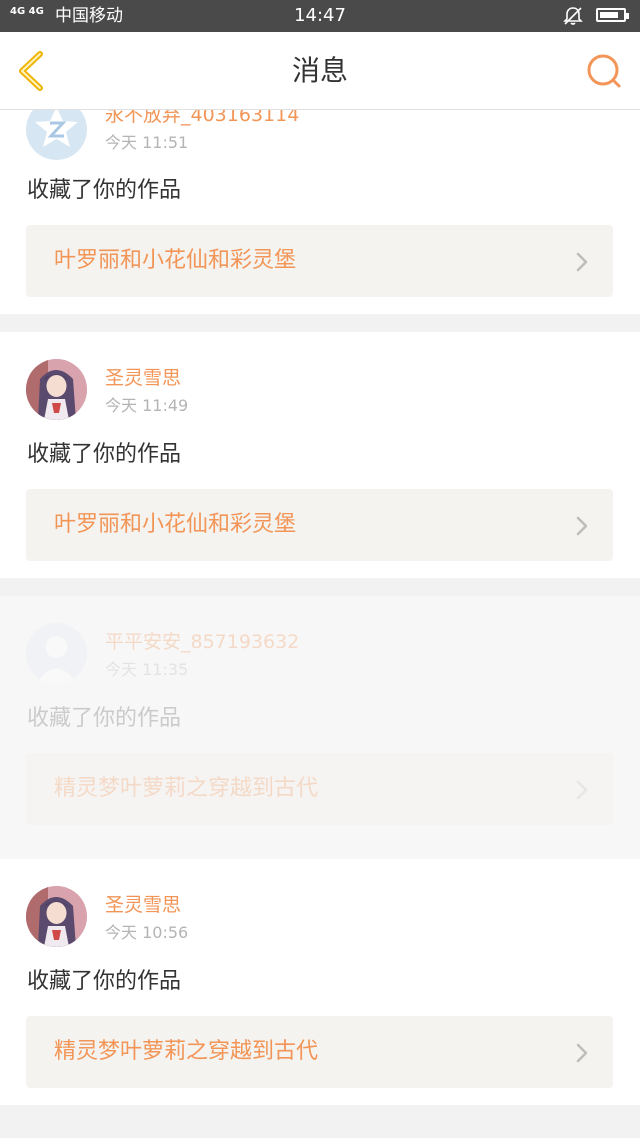 This screenshot has height=1138, width=640. I want to click on battery-icon, so click(612, 15).